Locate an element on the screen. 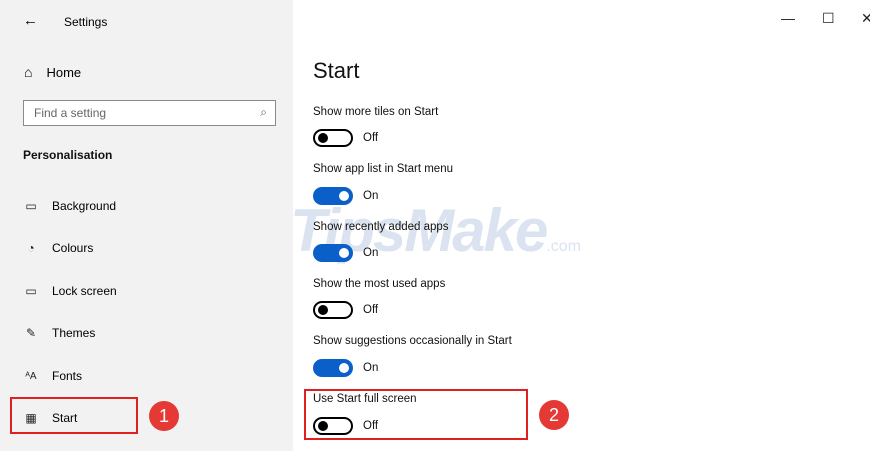 Image resolution: width=870 pixels, height=451 pixels. sidebar-item-lock-screen: ▭ Lock screen is located at coordinates (70, 291).